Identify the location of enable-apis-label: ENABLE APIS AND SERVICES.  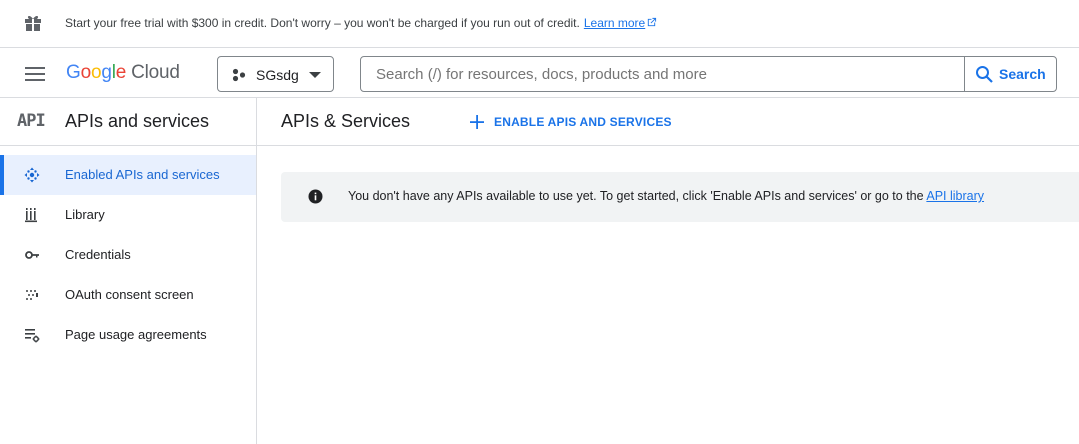
(583, 122).